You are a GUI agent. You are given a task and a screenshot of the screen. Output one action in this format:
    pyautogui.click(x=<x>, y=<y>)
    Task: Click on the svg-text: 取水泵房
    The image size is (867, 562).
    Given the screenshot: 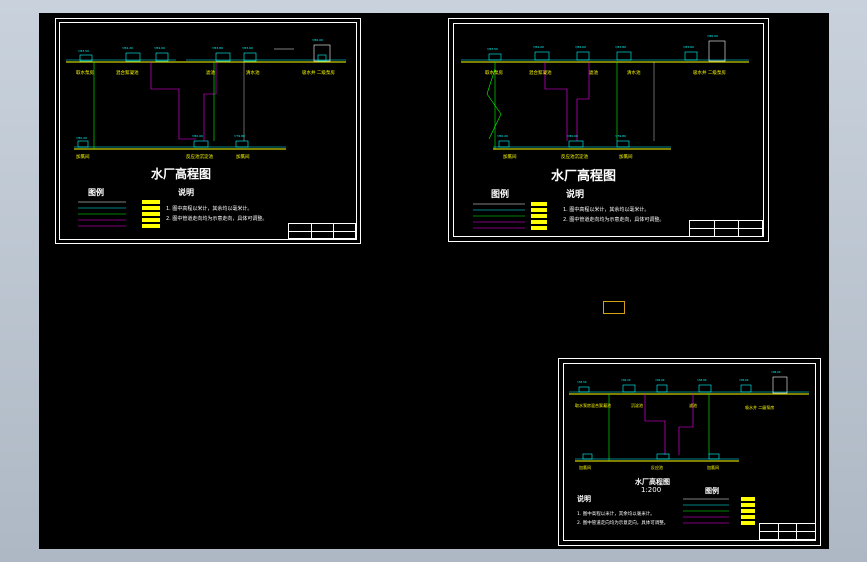 What is the action you would take?
    pyautogui.click(x=494, y=72)
    